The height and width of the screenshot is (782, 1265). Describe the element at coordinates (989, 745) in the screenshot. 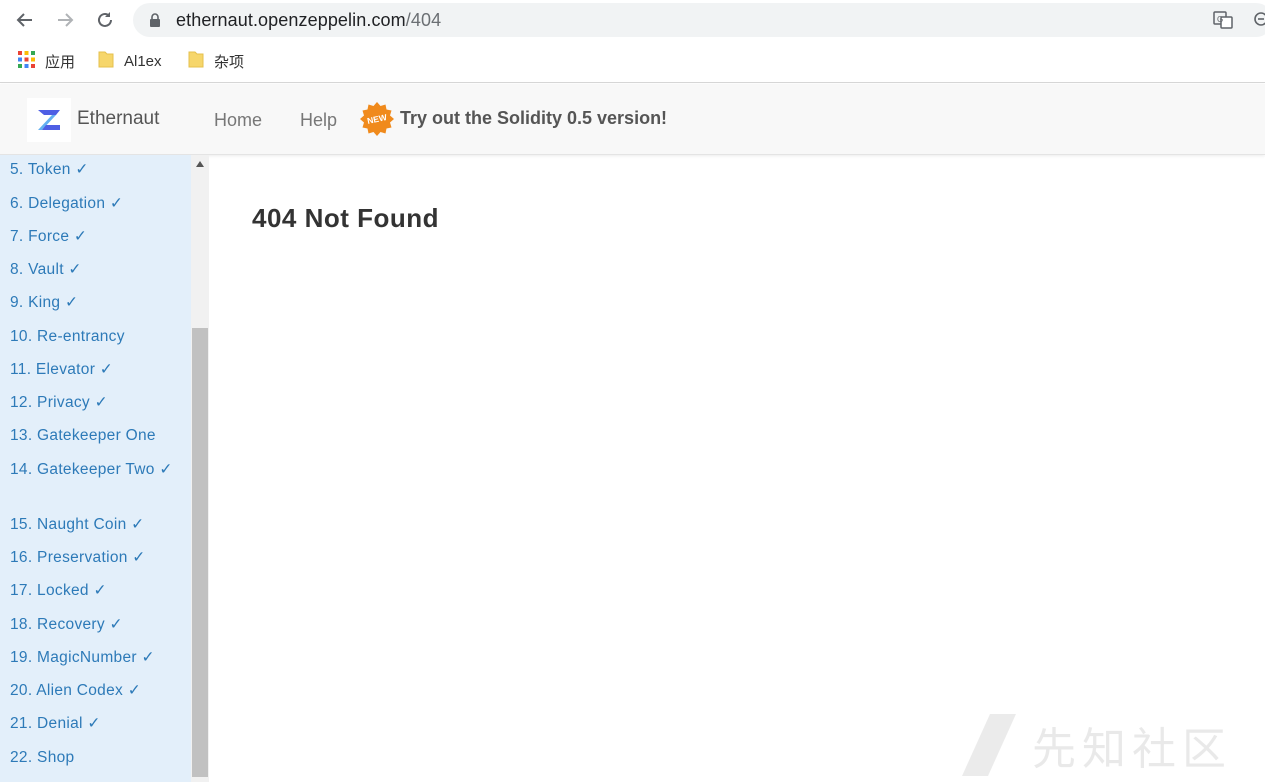

I see `watermark-logo-icon` at that location.